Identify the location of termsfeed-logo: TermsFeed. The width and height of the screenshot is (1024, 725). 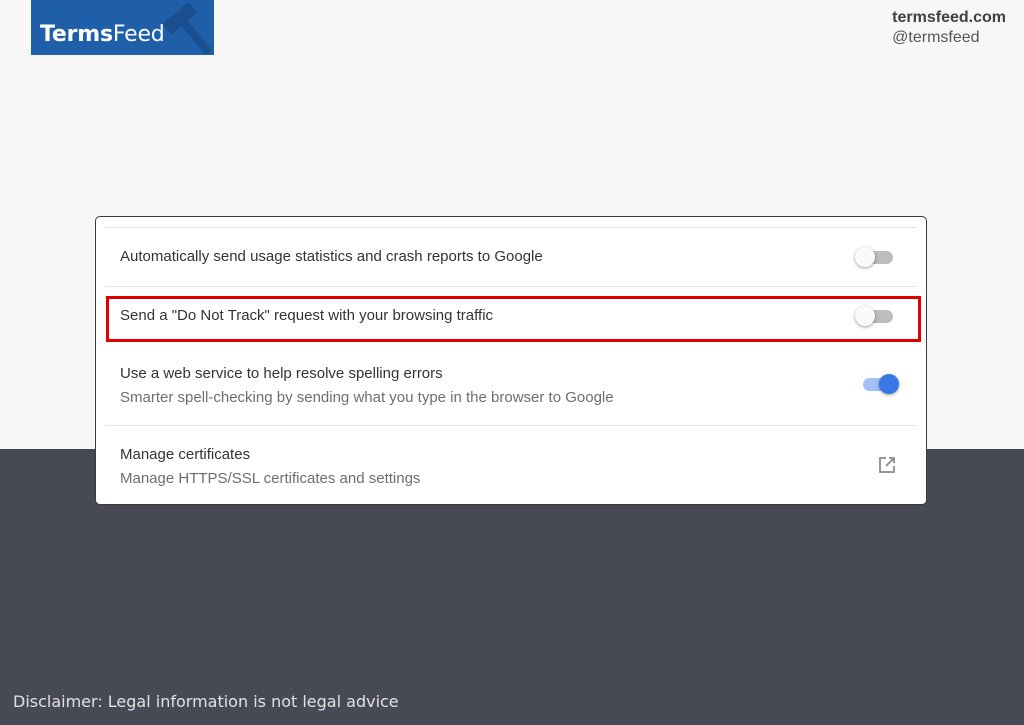
(122, 27).